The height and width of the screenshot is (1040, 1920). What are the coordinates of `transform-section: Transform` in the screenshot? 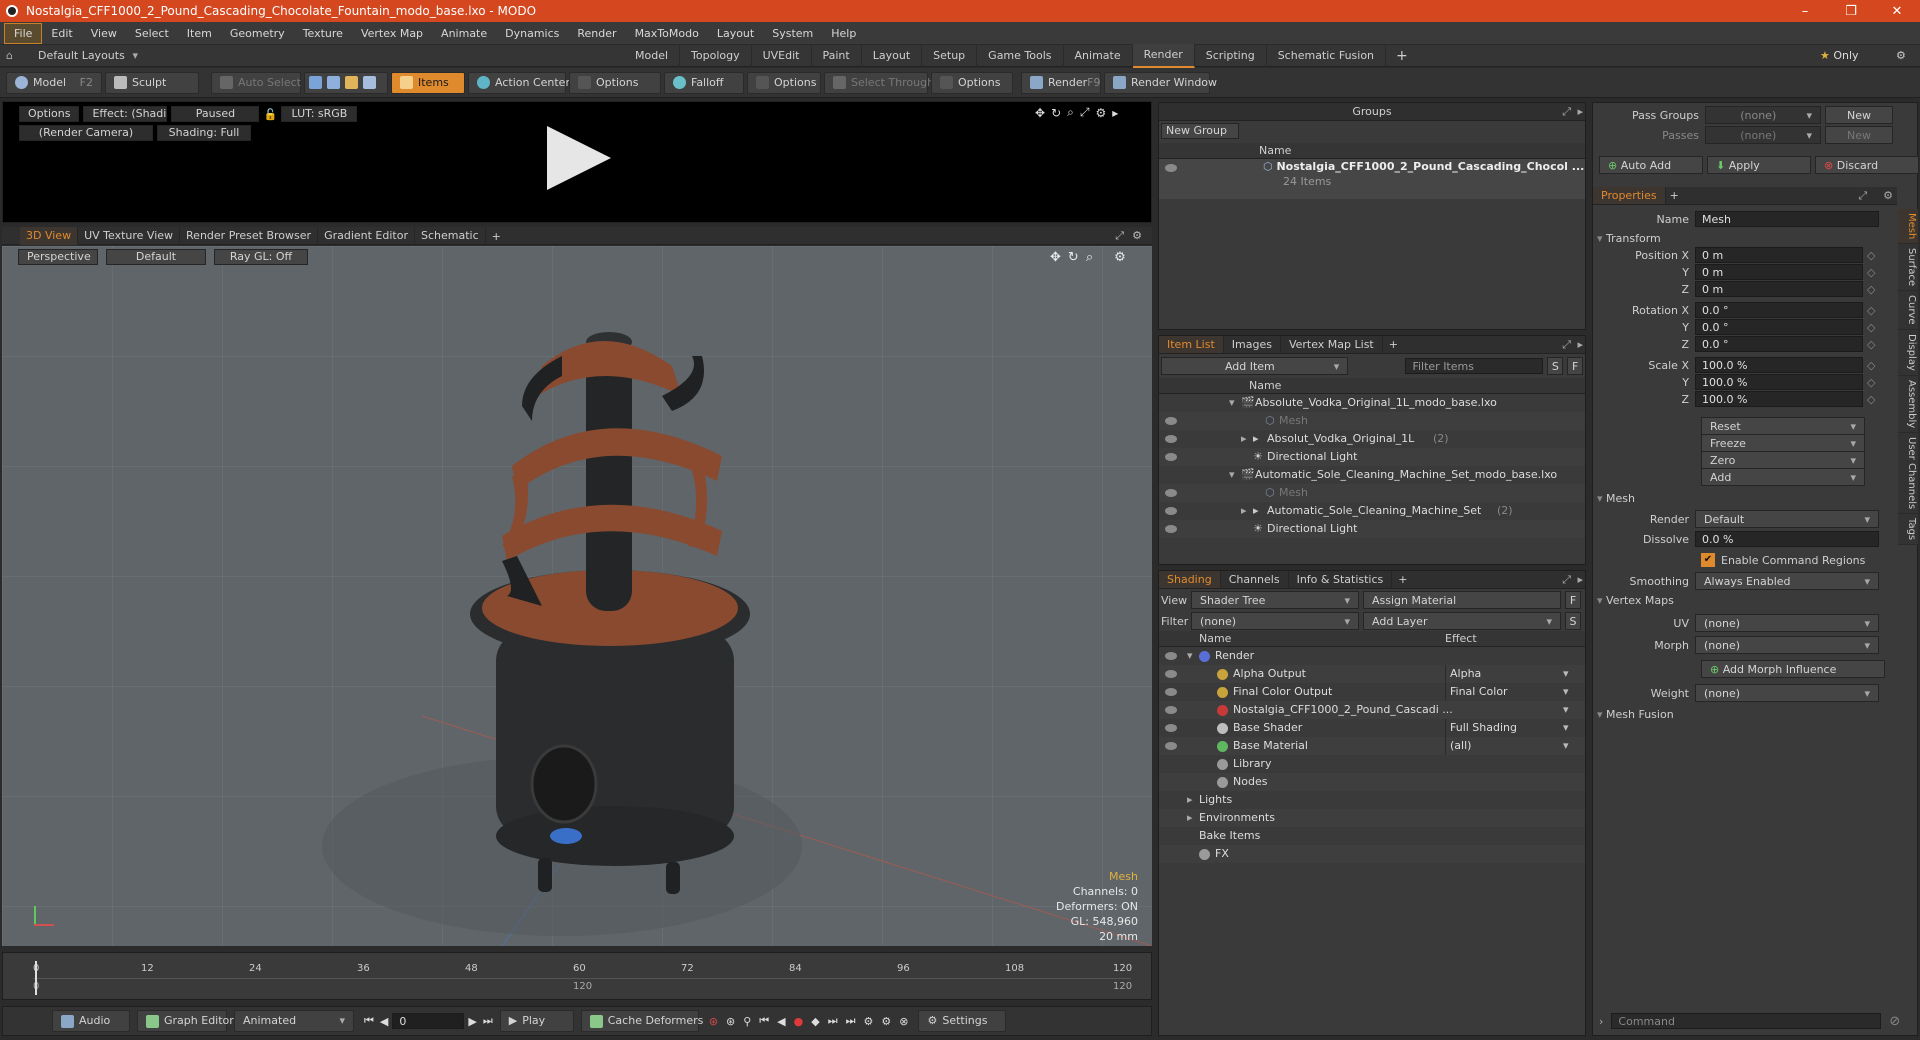 It's located at (1758, 239).